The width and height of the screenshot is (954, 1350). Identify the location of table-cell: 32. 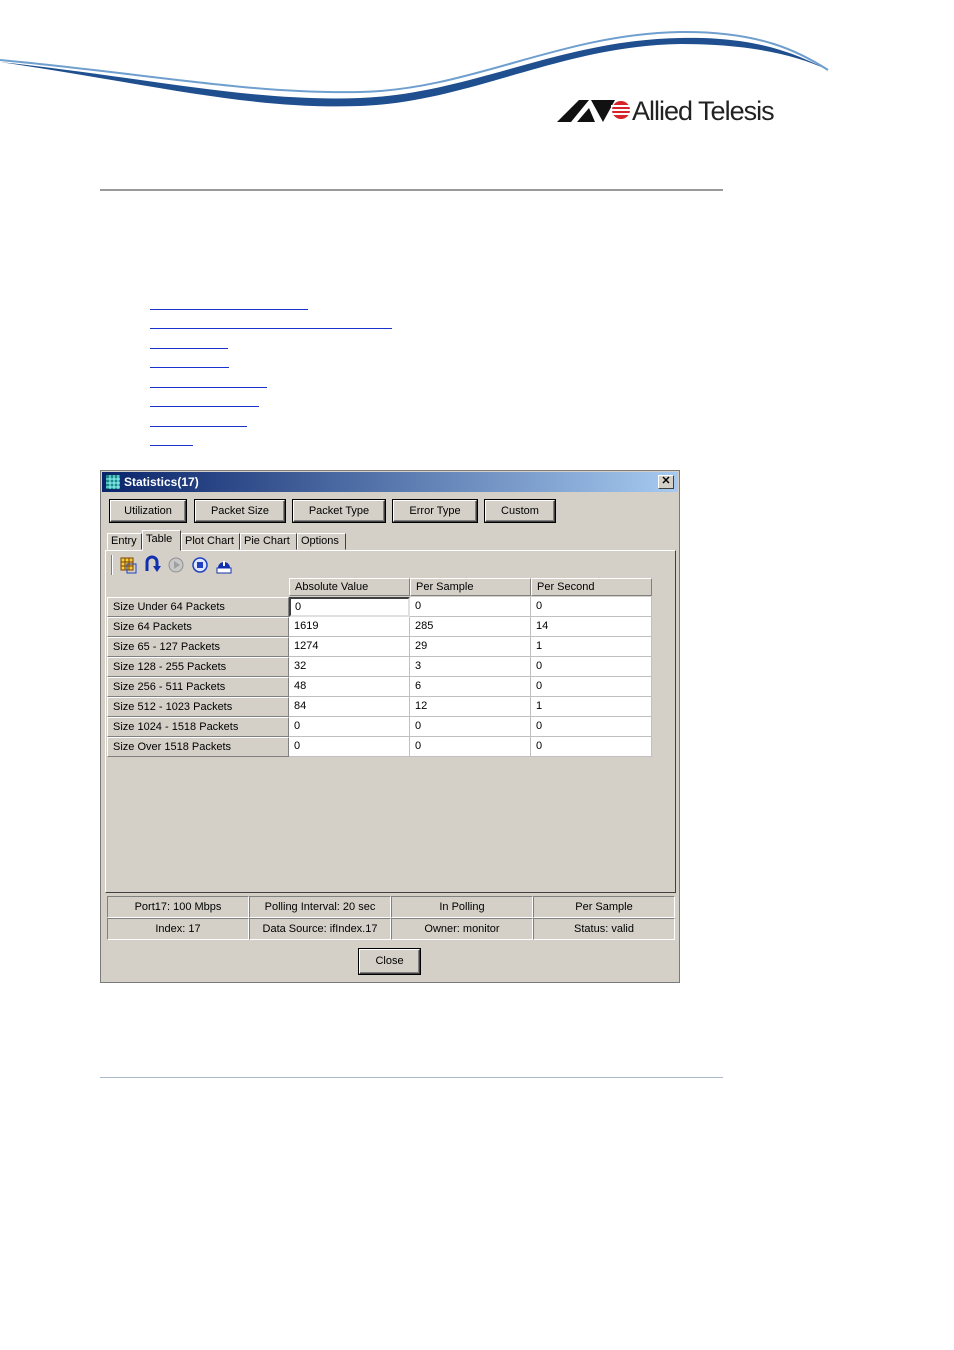
(349, 667).